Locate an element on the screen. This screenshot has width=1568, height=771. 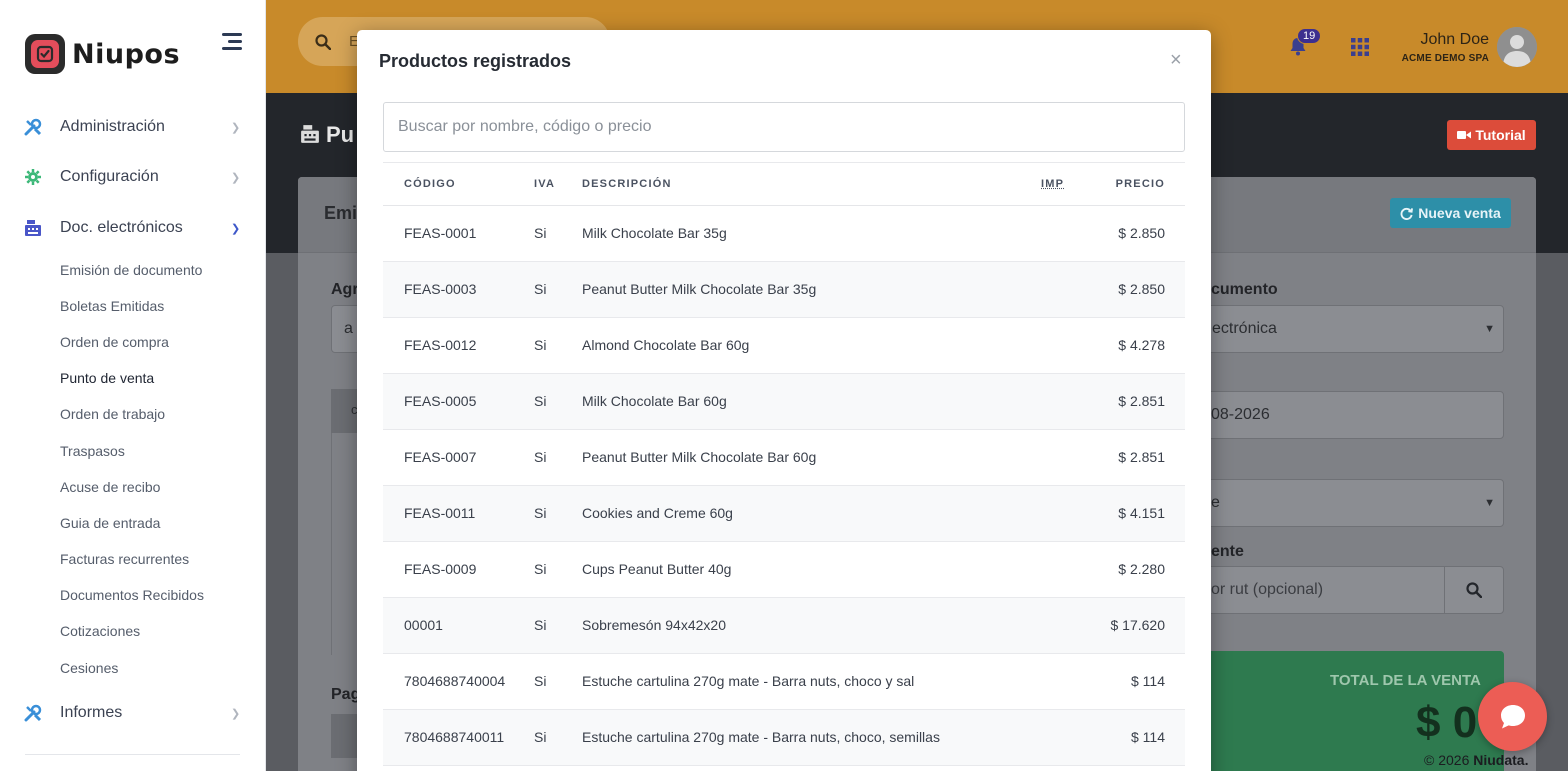
cell-codigo: 00001 is located at coordinates (423, 625).